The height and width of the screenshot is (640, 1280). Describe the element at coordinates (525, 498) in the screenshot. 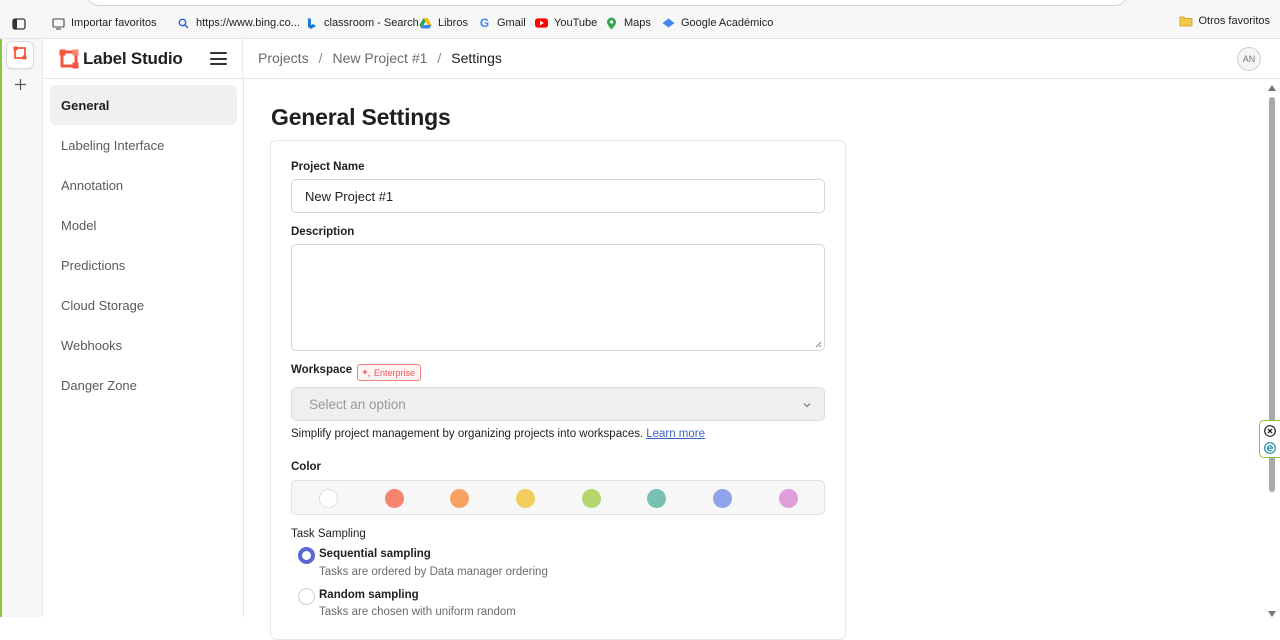

I see `color-swatch-yellow` at that location.